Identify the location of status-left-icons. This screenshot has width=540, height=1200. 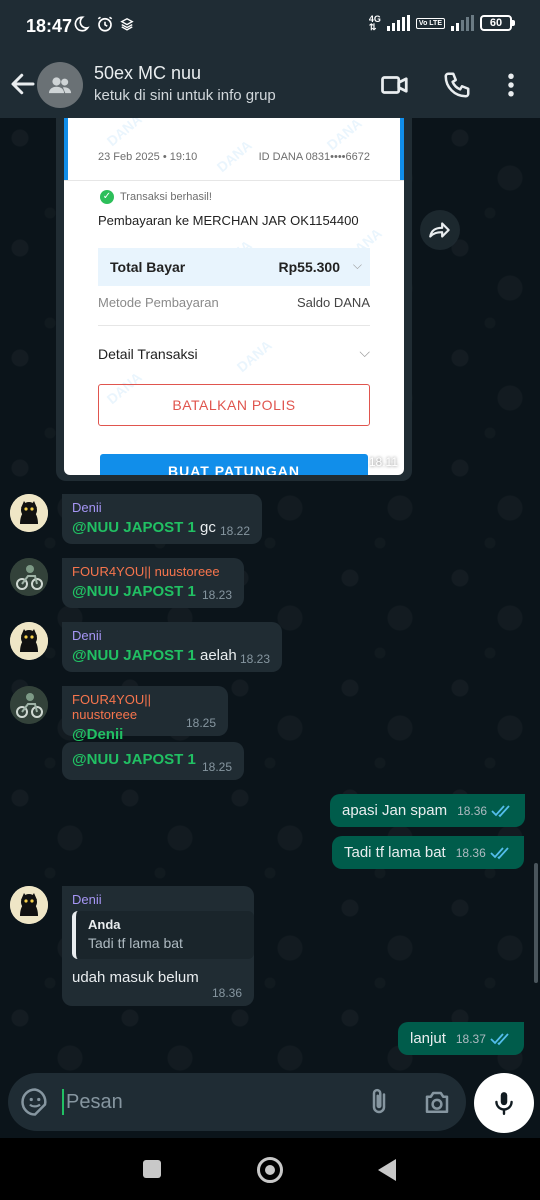
(103, 24).